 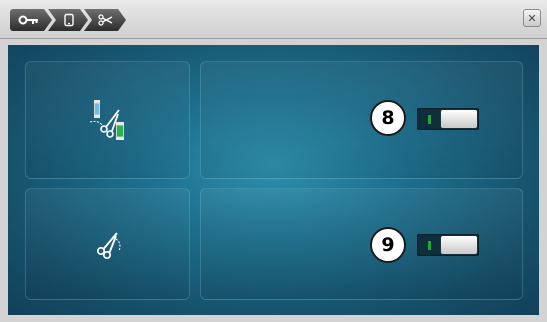 I want to click on thread-cutter-icon, so click(x=106, y=120).